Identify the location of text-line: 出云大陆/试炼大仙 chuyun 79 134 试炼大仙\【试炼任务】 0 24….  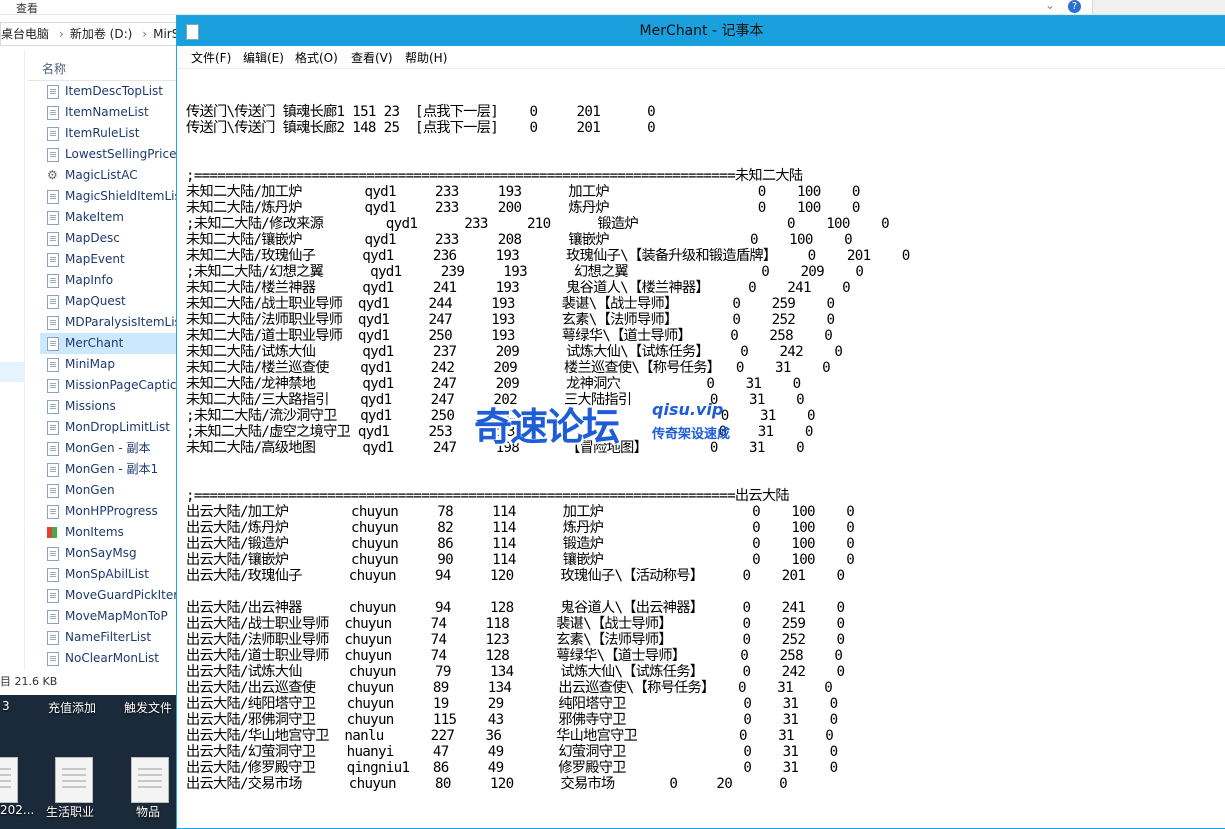
(701, 672).